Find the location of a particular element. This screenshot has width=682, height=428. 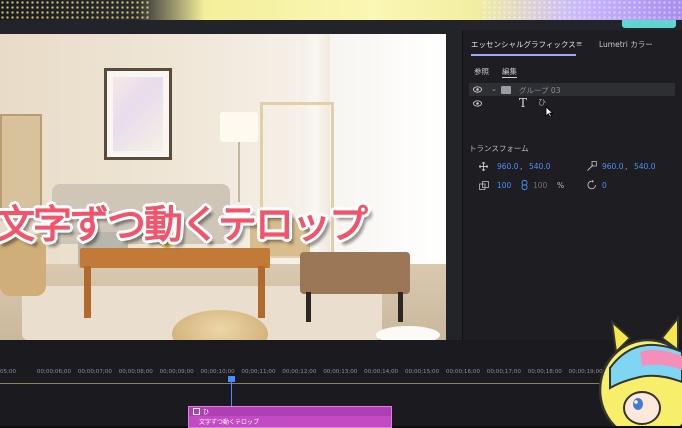

tab-lumetri-color: Lumetri カラー is located at coordinates (626, 44).